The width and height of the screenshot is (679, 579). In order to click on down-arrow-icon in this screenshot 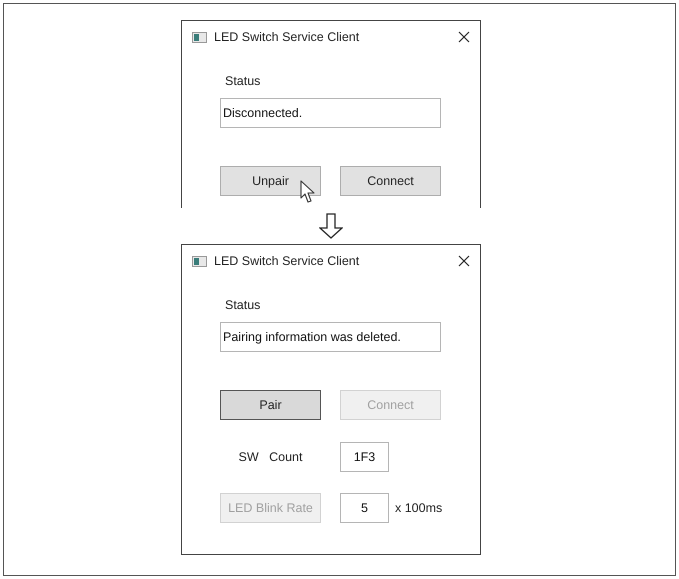, I will do `click(331, 226)`.